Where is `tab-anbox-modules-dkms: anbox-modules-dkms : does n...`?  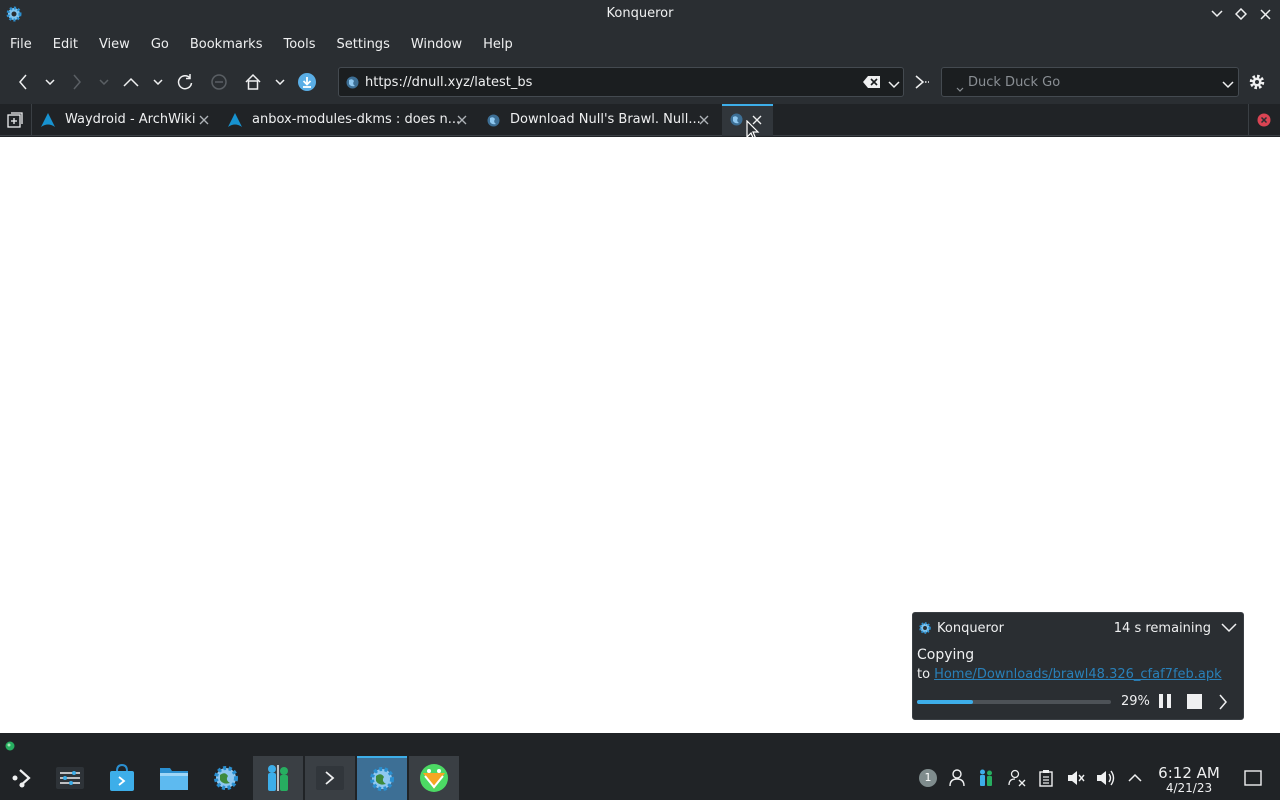
tab-anbox-modules-dkms: anbox-modules-dkms : does n... is located at coordinates (348, 120).